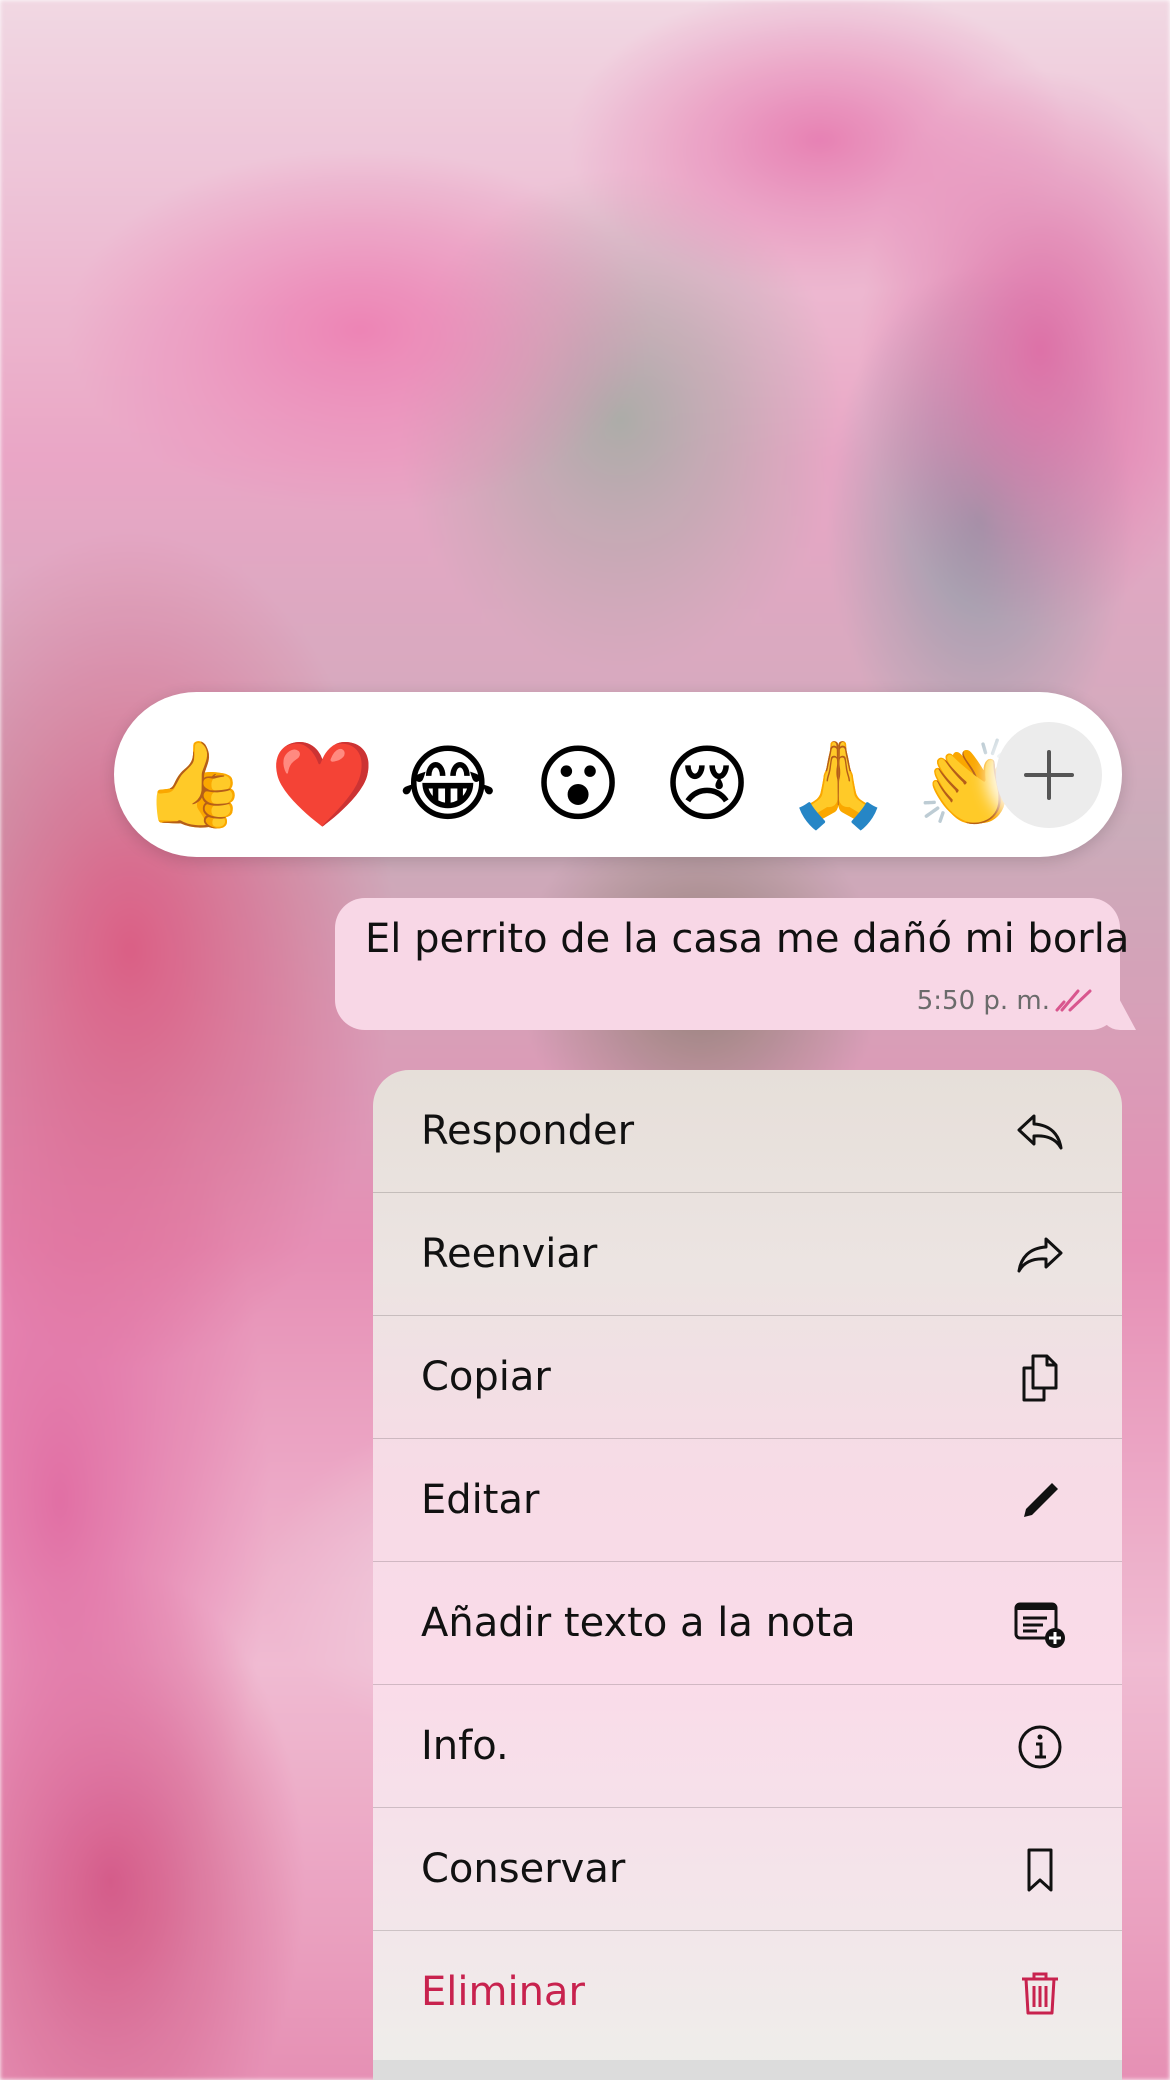 The height and width of the screenshot is (2080, 1170). Describe the element at coordinates (747, 1131) in the screenshot. I see `menu-item-reply: Responder` at that location.